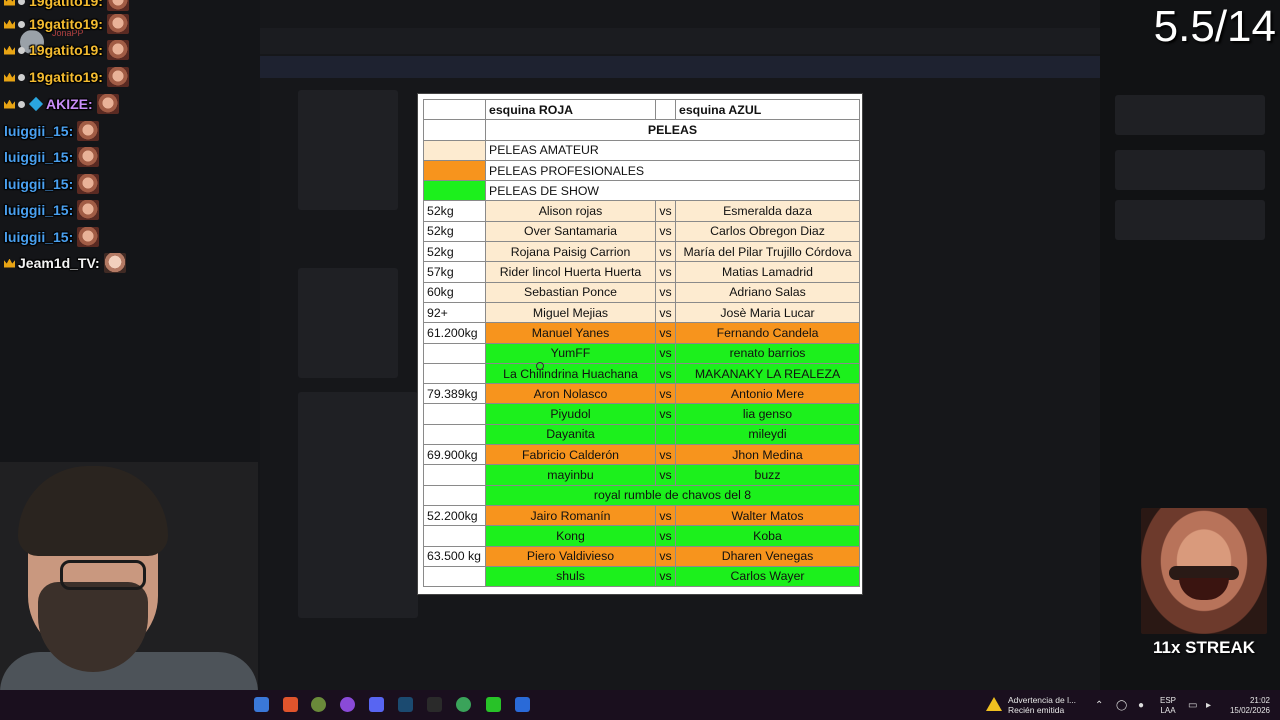 The image size is (1280, 720). Describe the element at coordinates (570, 576) in the screenshot. I see `red-fighter-cell: shuls` at that location.